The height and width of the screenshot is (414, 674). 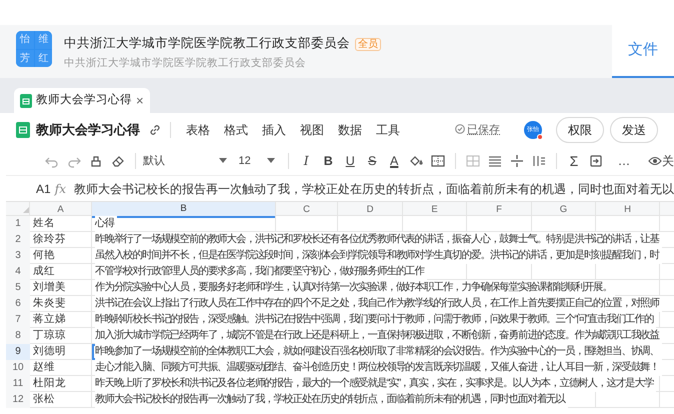 I want to click on table-cell-text: 刘增美, so click(x=49, y=287).